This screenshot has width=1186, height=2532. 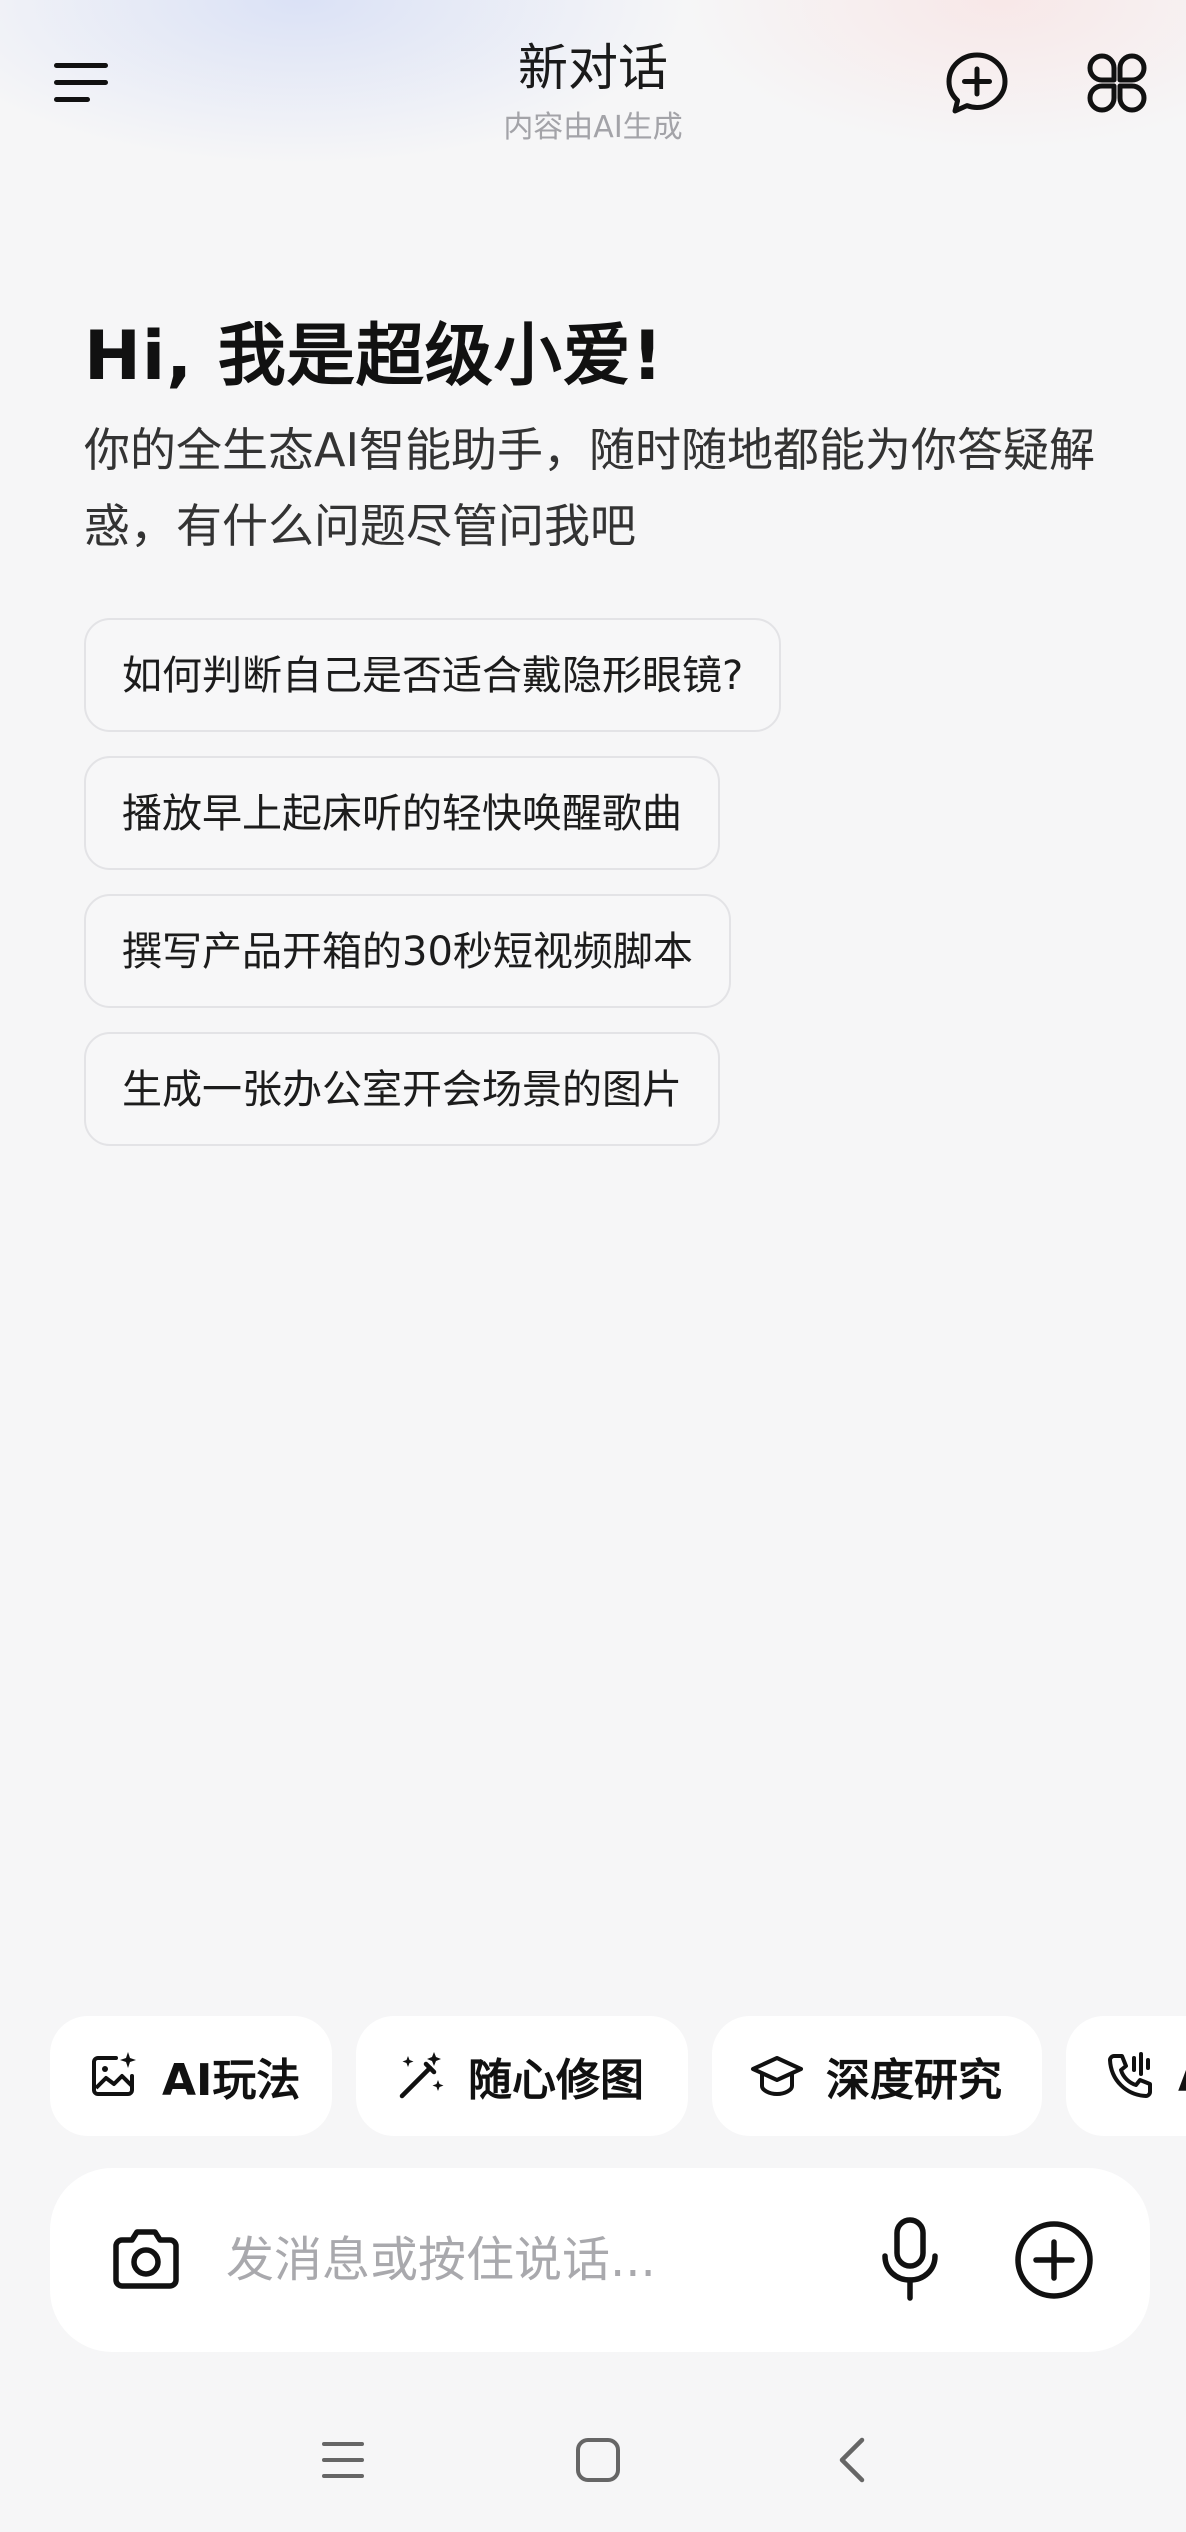 What do you see at coordinates (421, 2075) in the screenshot?
I see `magic-wand-icon` at bounding box center [421, 2075].